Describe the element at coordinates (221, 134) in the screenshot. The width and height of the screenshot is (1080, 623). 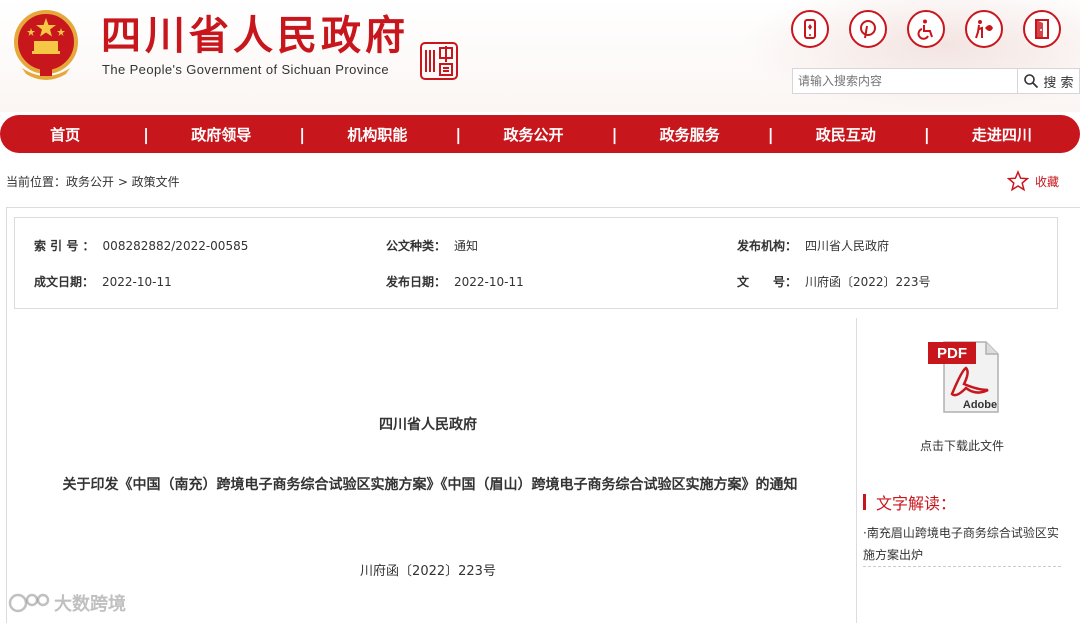
I see `nav-item-leaders: 政府领导` at that location.